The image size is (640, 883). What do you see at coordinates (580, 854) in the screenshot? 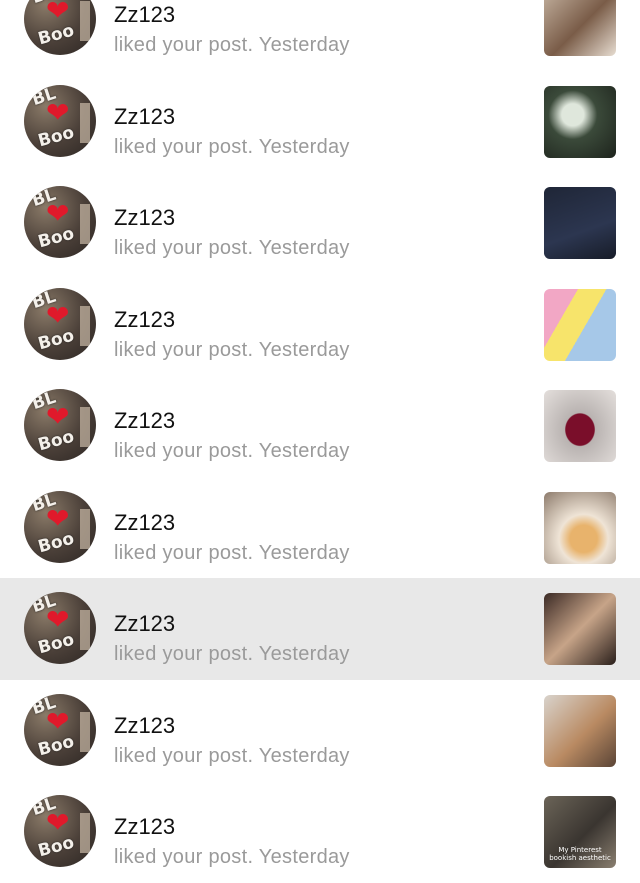
I see `thumbnail-caption: My Pinterest bookish aesthetic` at bounding box center [580, 854].